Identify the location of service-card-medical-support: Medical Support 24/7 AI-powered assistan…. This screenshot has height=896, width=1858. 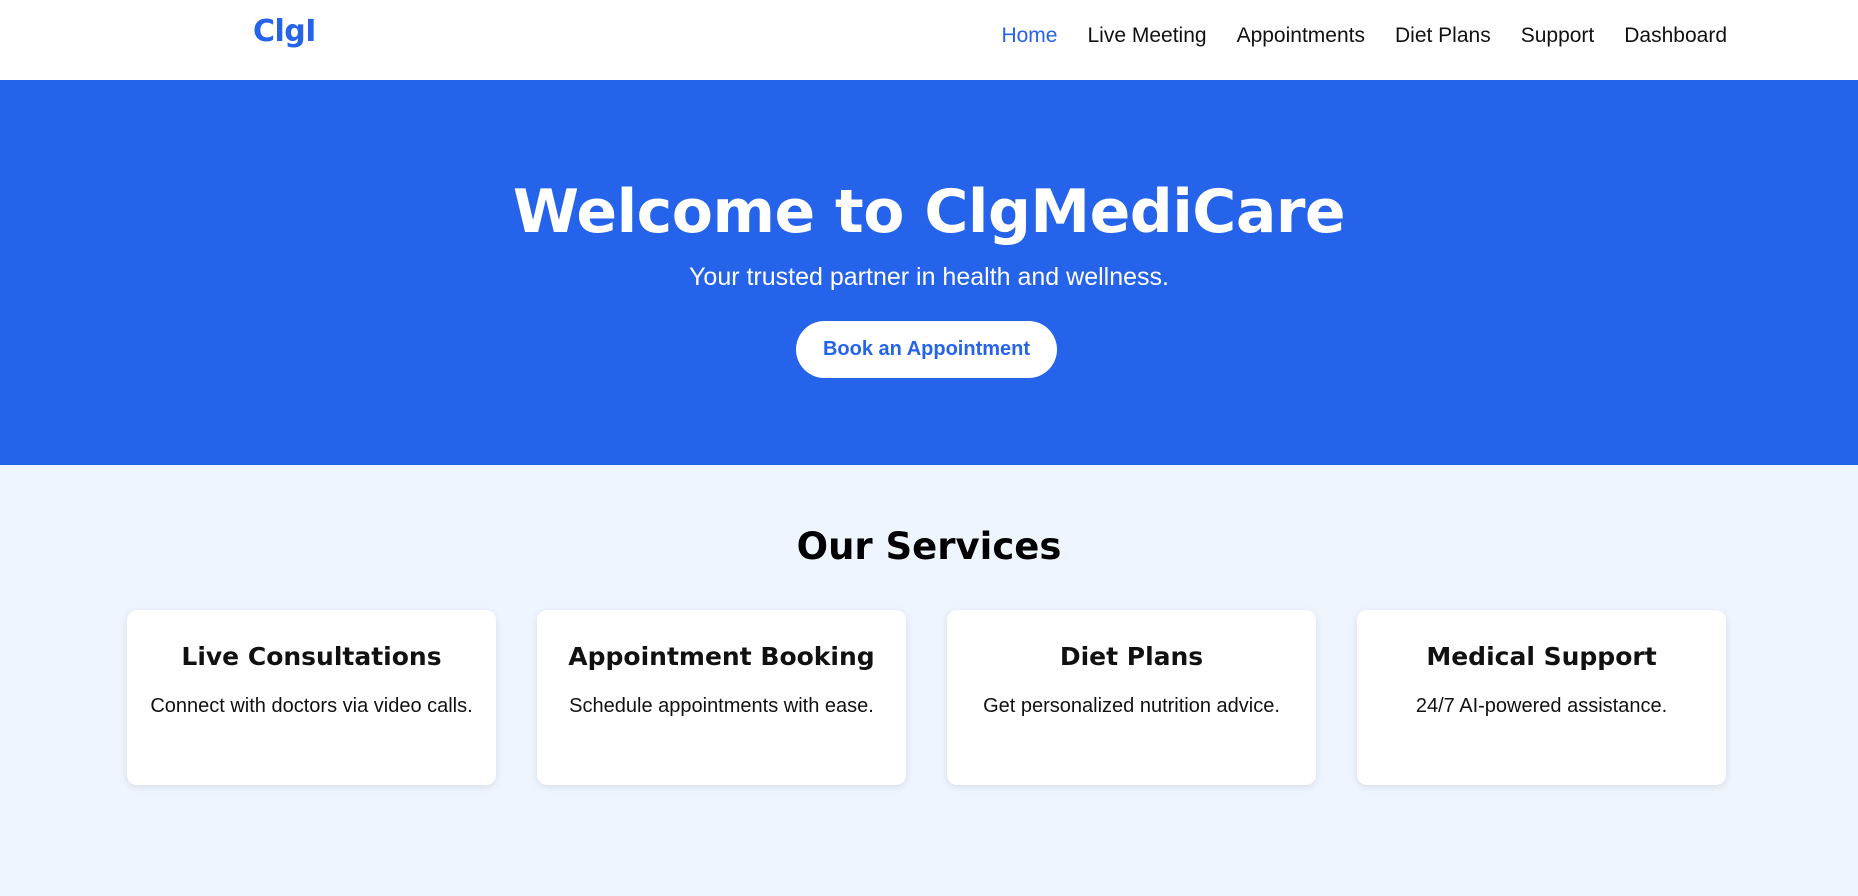
(1541, 697).